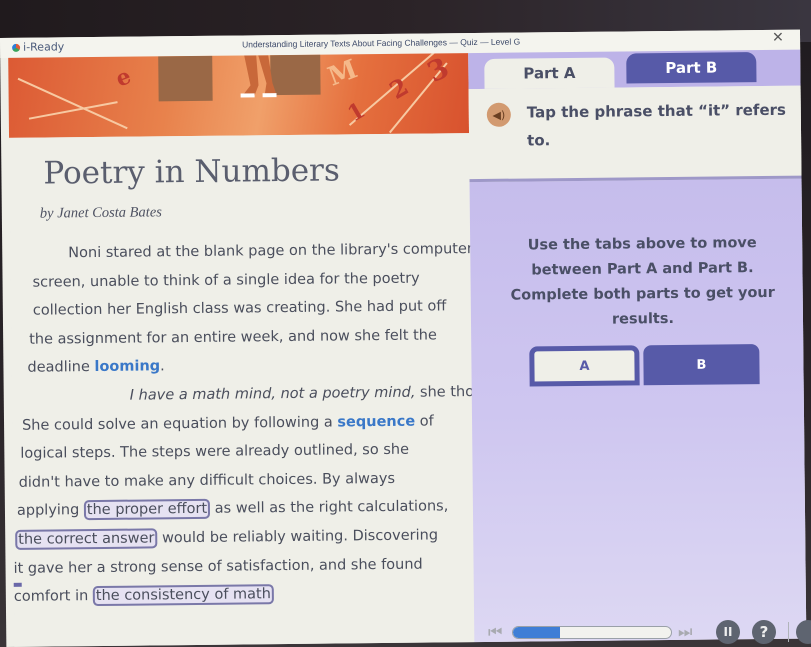  Describe the element at coordinates (86, 539) in the screenshot. I see `answer-choice-phrase: the correct answer` at that location.